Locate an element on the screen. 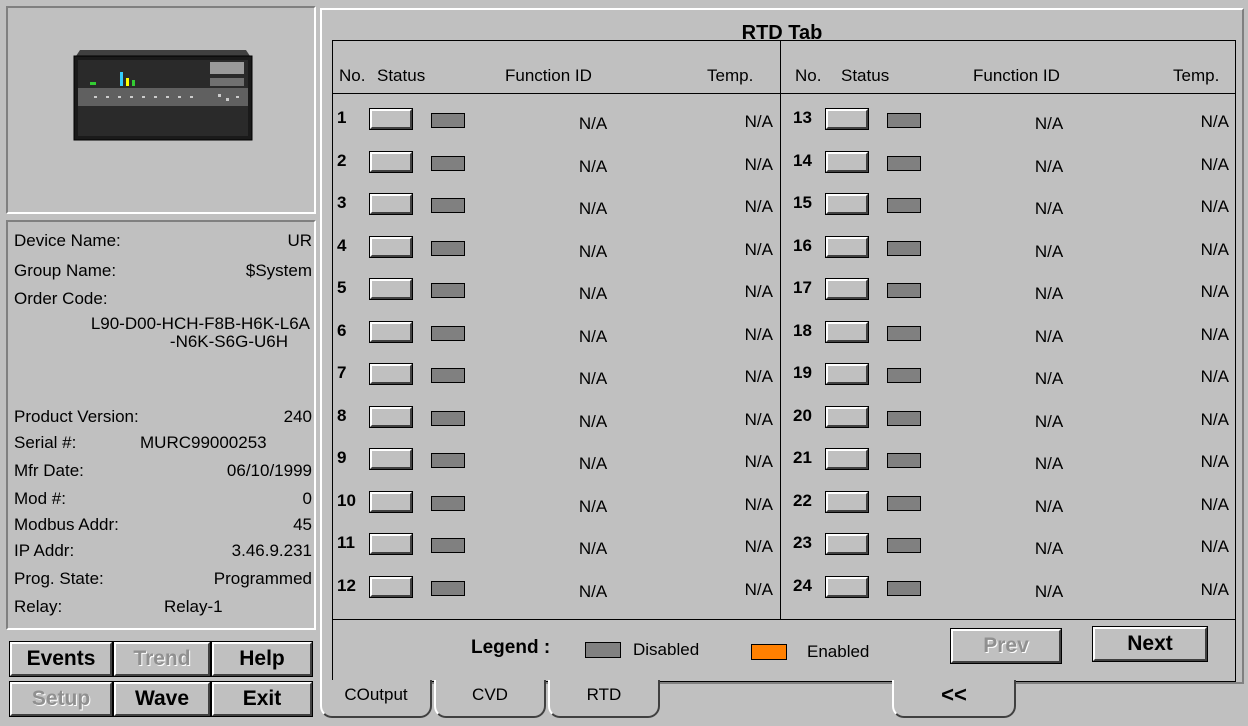 This screenshot has width=1248, height=726. header-status-left: Status is located at coordinates (401, 75).